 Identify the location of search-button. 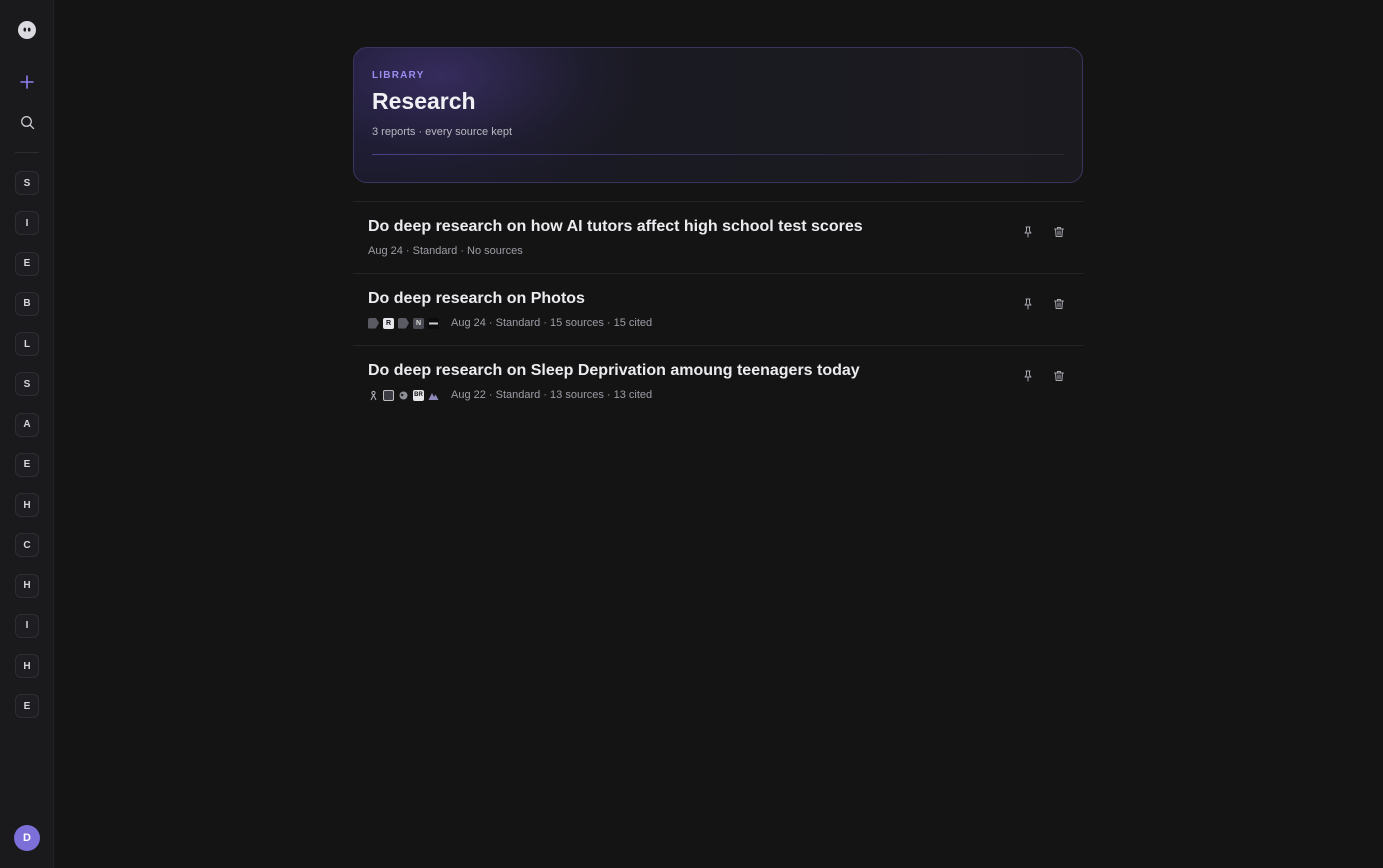
(27, 122).